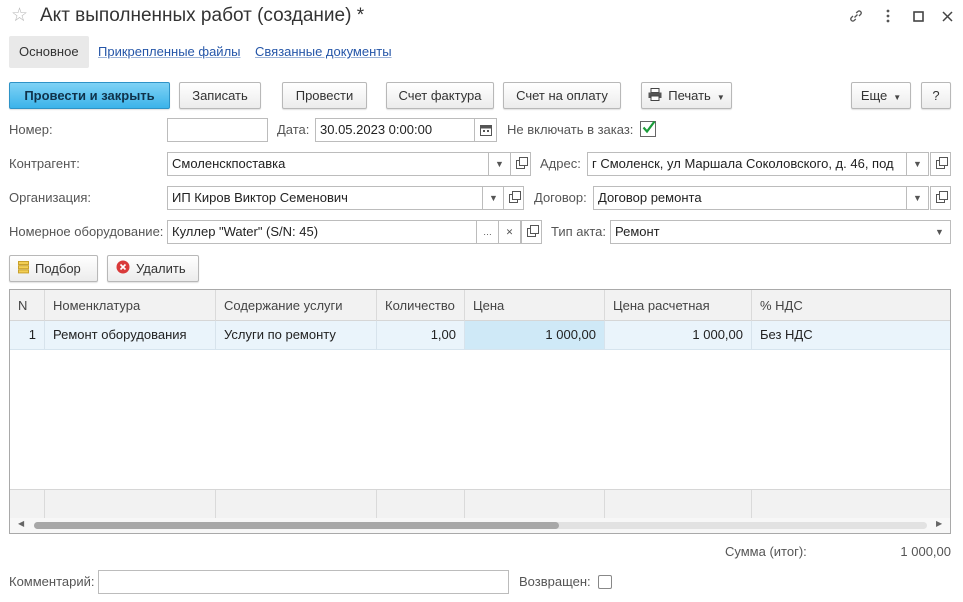 The image size is (963, 602). Describe the element at coordinates (421, 335) in the screenshot. I see `cell-quantity: 1,00` at that location.